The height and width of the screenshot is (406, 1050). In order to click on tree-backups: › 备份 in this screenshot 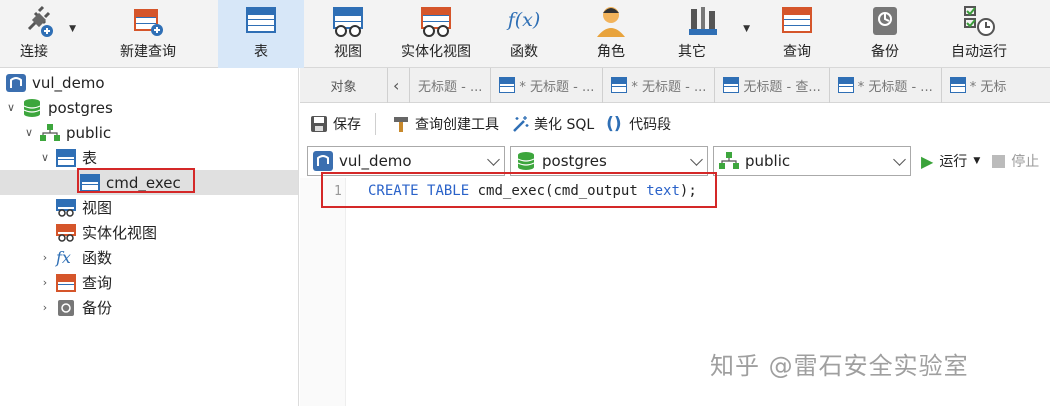, I will do `click(75, 307)`.